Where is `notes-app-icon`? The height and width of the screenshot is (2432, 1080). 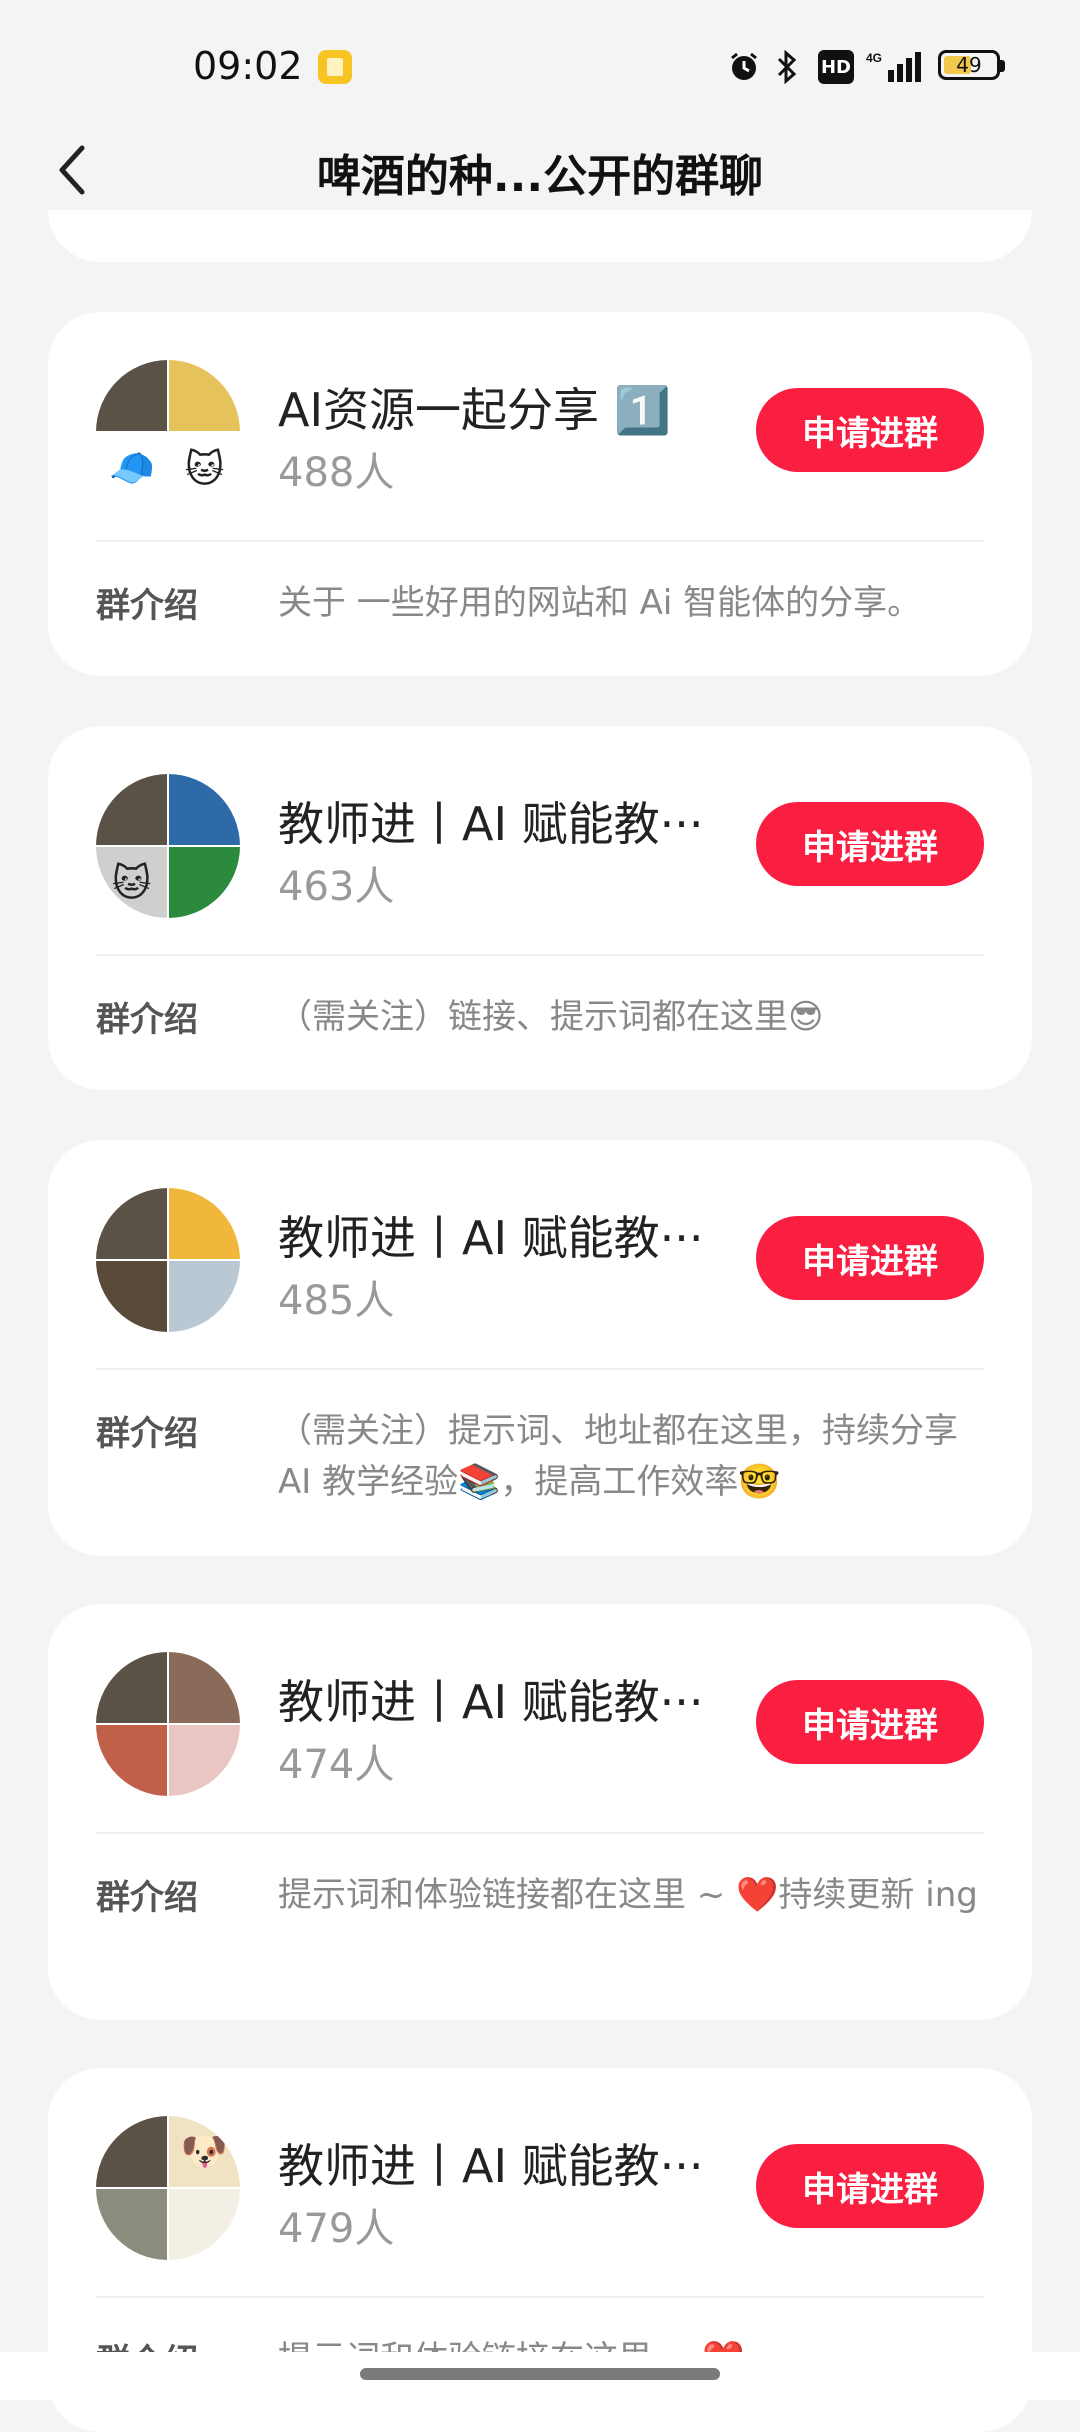 notes-app-icon is located at coordinates (335, 67).